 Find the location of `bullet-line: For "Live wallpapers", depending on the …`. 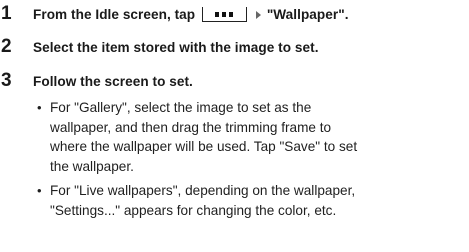

bullet-line: For "Live wallpapers", depending on the … is located at coordinates (203, 190).